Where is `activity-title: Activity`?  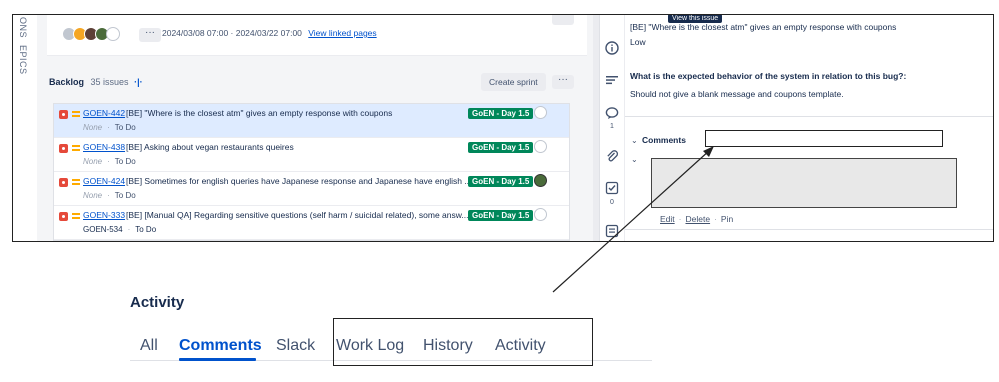 activity-title: Activity is located at coordinates (157, 302).